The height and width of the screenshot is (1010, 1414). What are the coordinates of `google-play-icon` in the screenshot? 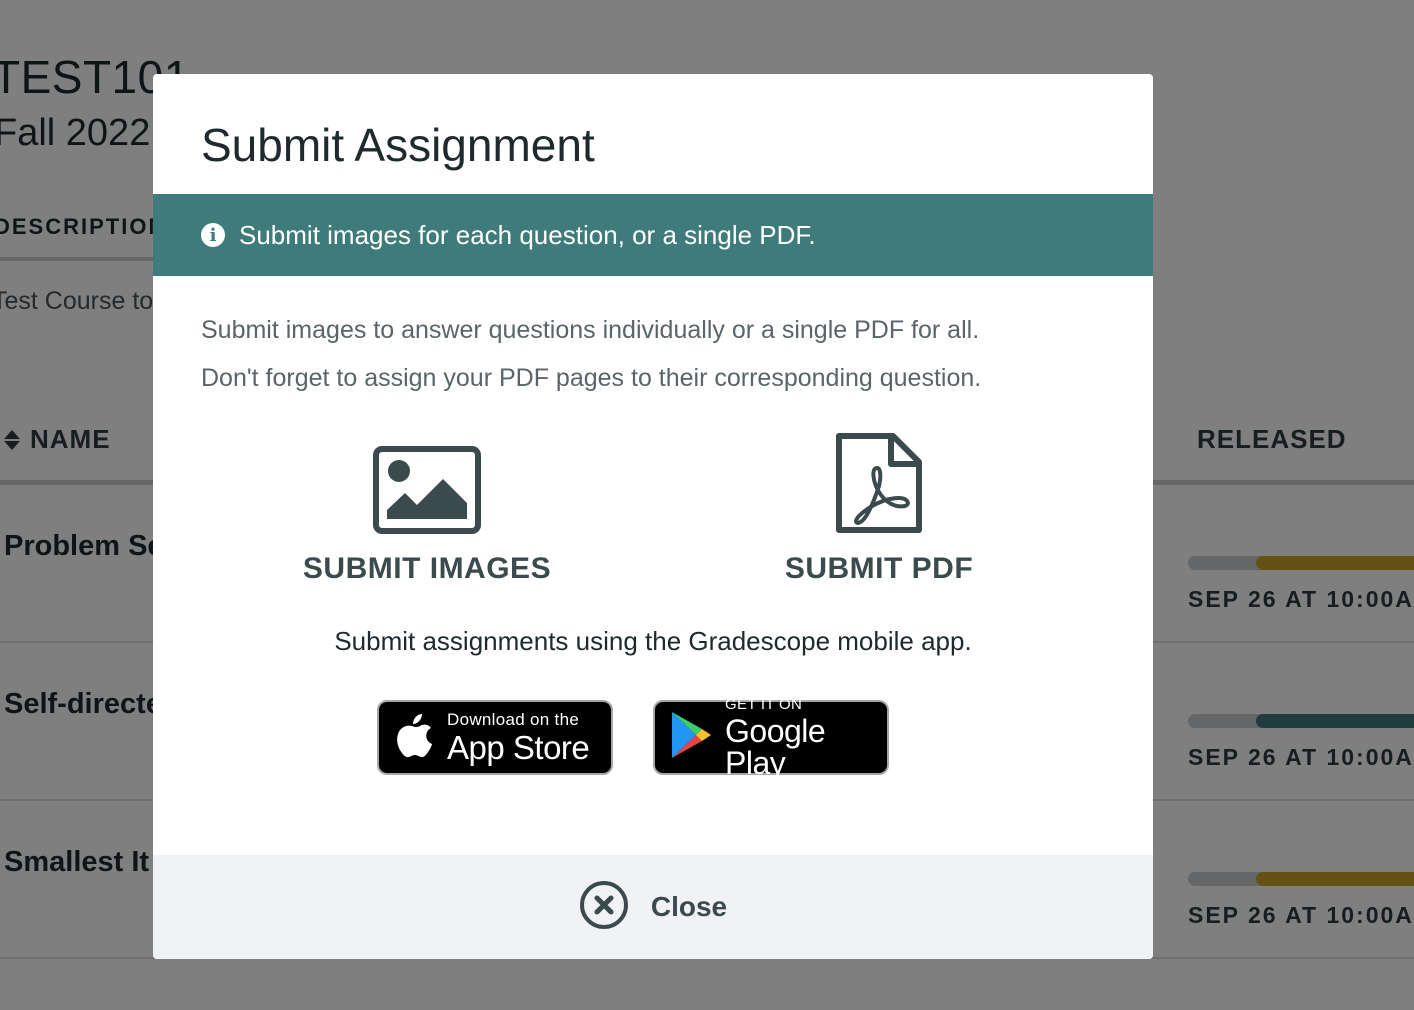 It's located at (691, 737).